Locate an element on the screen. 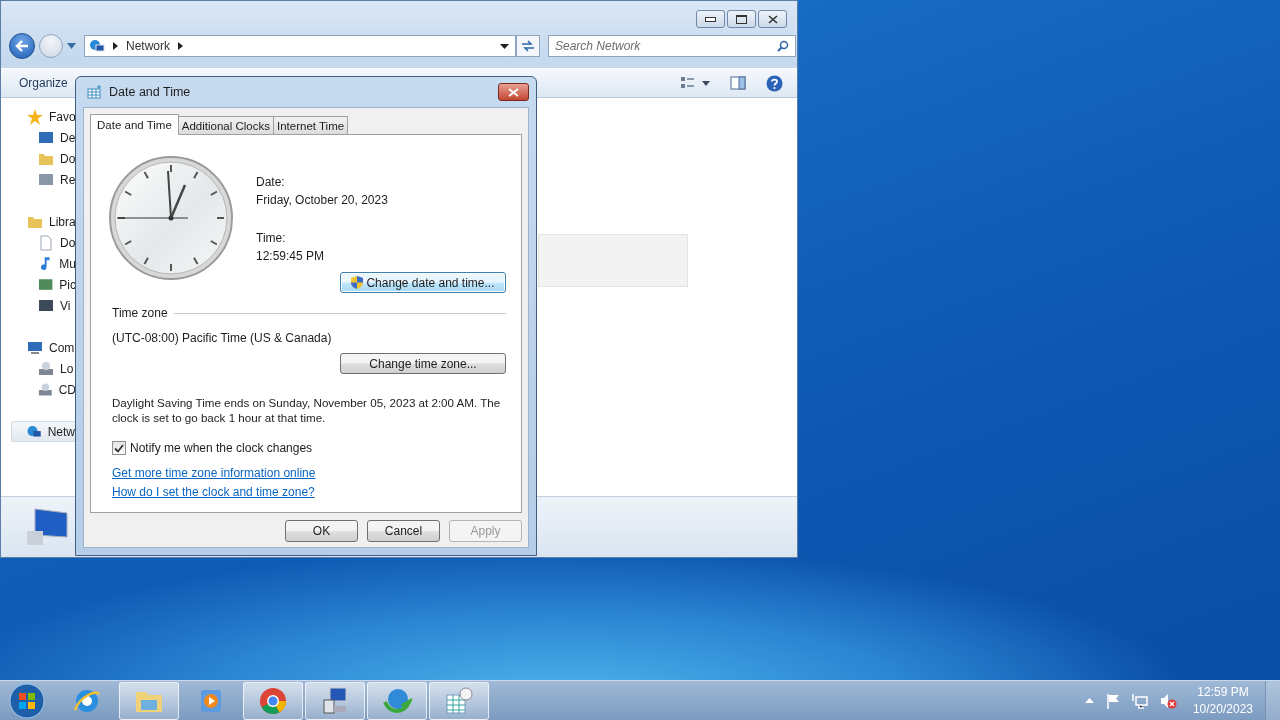 This screenshot has width=1280, height=720. time-label: Time: is located at coordinates (271, 238).